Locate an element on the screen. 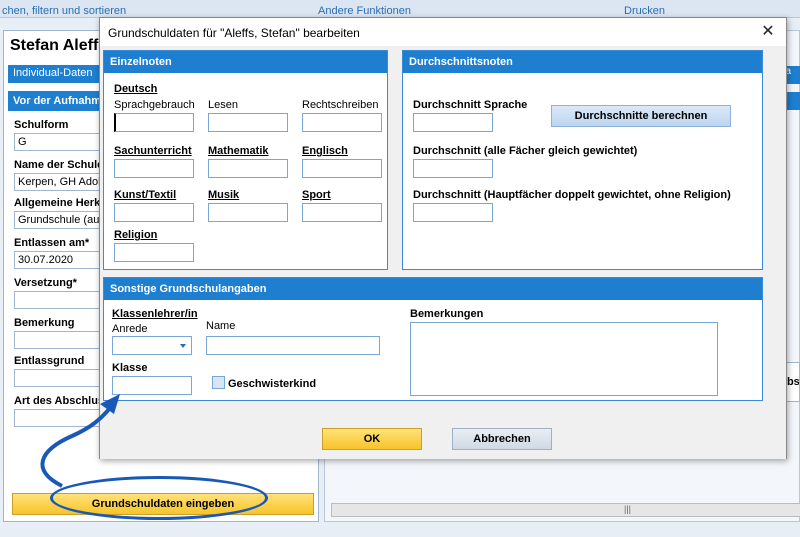 This screenshot has height=537, width=800. label-class-teacher: Klassenlehrer/in is located at coordinates (155, 314).